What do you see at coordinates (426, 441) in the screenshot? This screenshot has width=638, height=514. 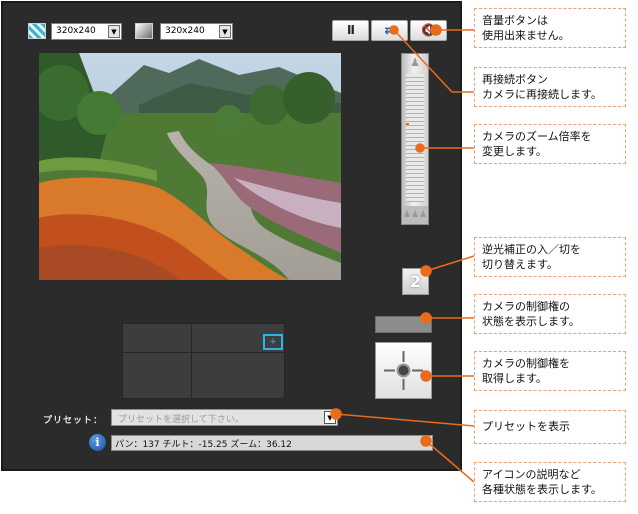 I see `leader-dot-info` at bounding box center [426, 441].